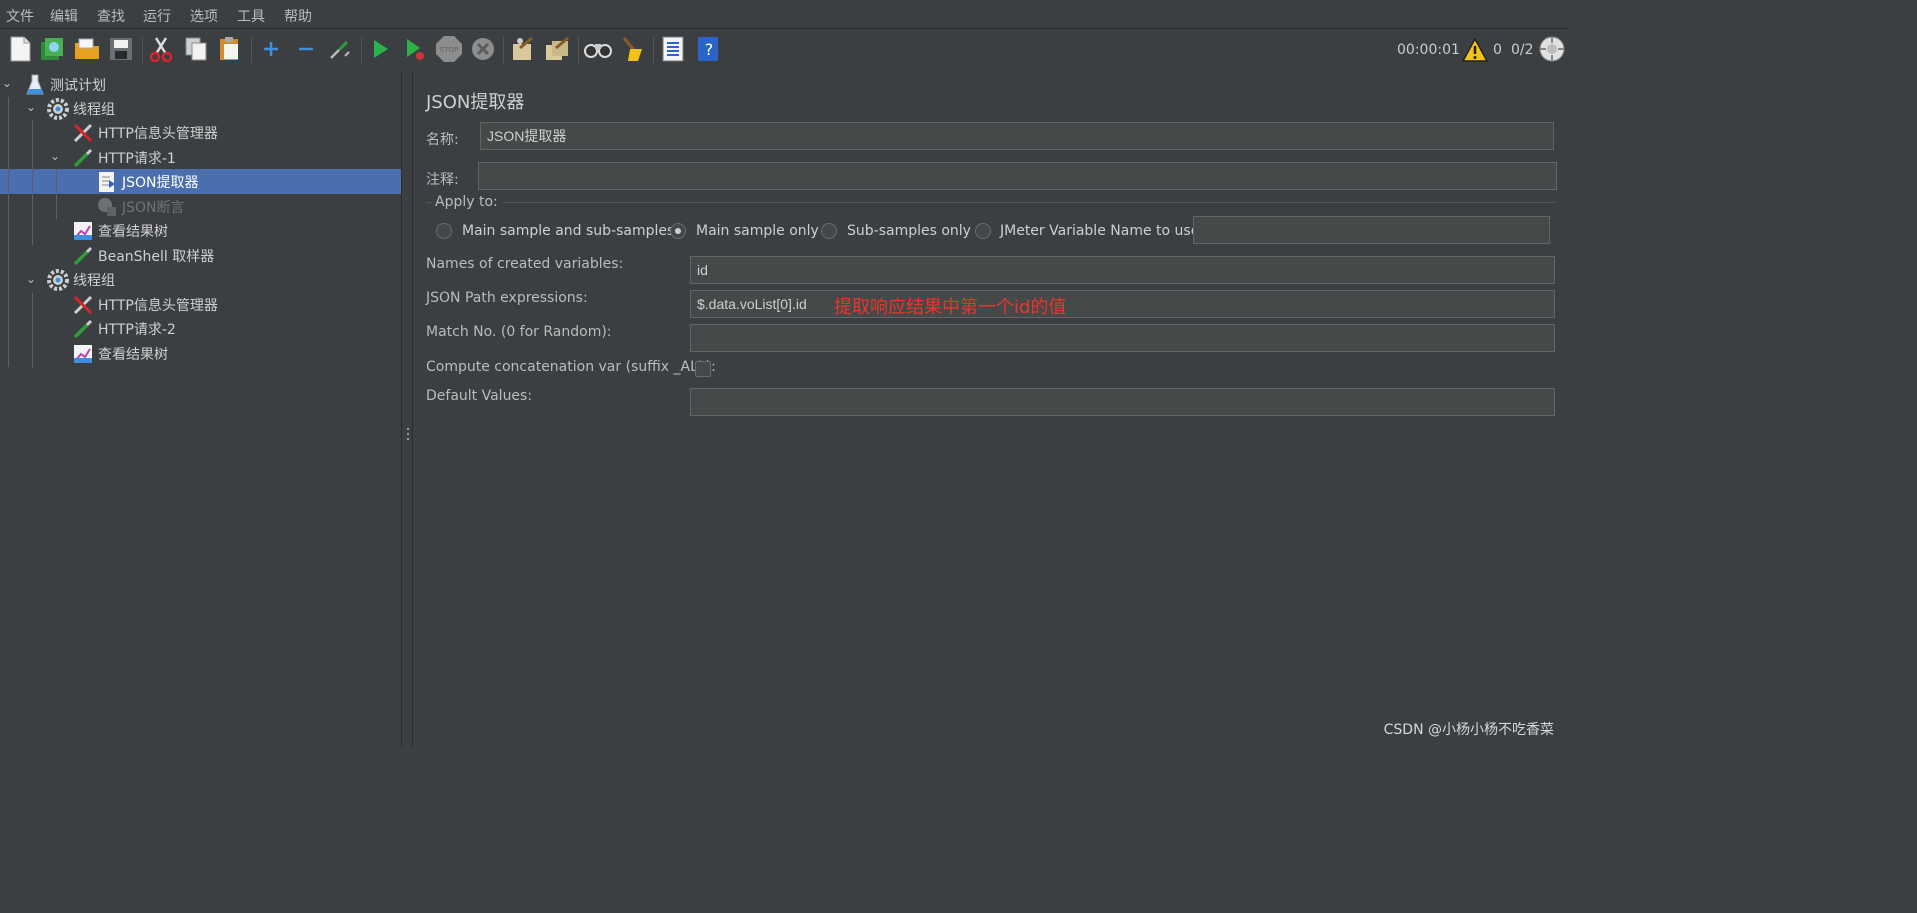 The image size is (1917, 913). What do you see at coordinates (196, 49) in the screenshot?
I see `copy-icon` at bounding box center [196, 49].